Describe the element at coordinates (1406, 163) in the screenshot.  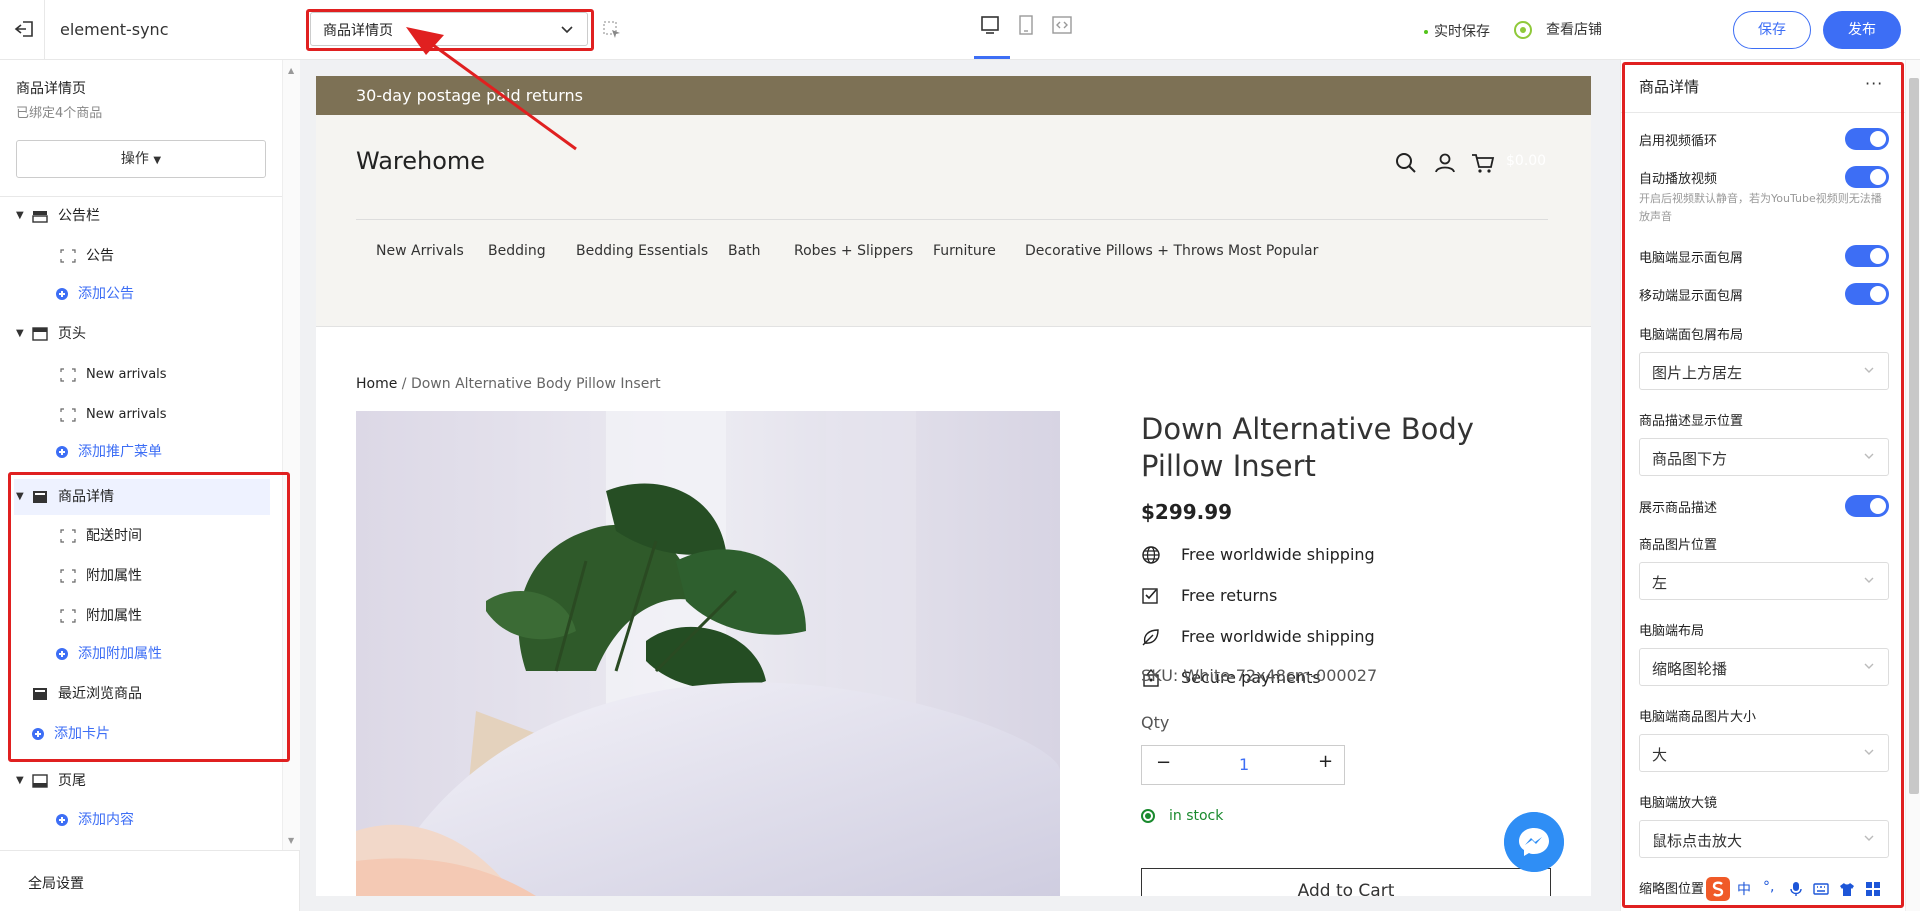
I see `search-icon` at that location.